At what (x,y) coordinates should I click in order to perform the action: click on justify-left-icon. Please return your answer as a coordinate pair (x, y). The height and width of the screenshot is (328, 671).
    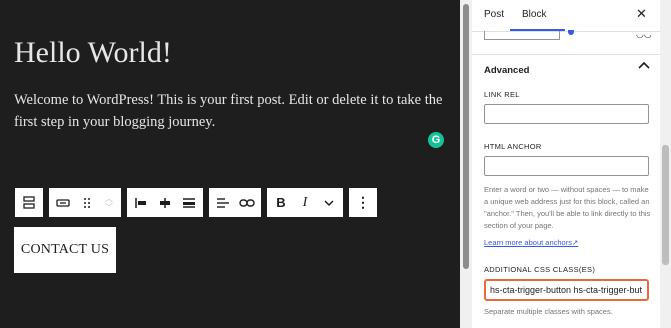
    Looking at the image, I should click on (141, 202).